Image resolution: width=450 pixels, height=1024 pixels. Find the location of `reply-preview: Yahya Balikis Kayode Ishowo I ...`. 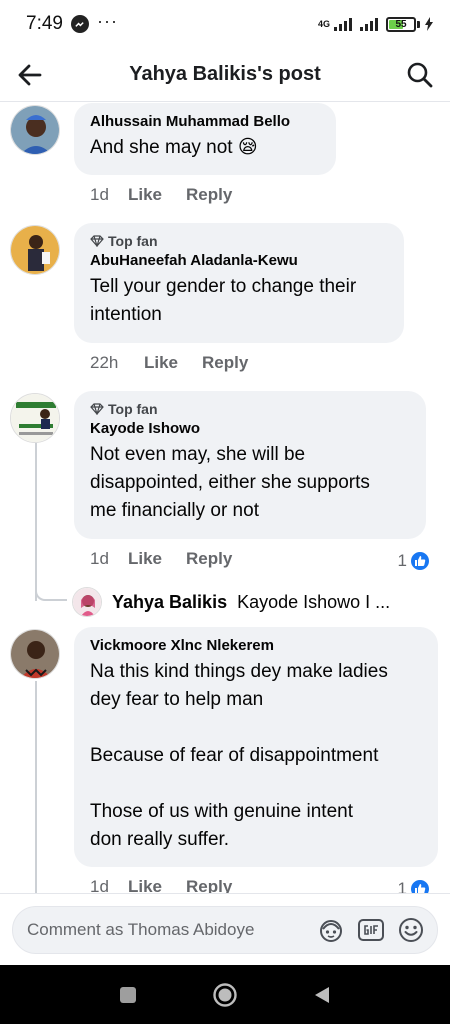

reply-preview: Yahya Balikis Kayode Ishowo I ... is located at coordinates (231, 602).